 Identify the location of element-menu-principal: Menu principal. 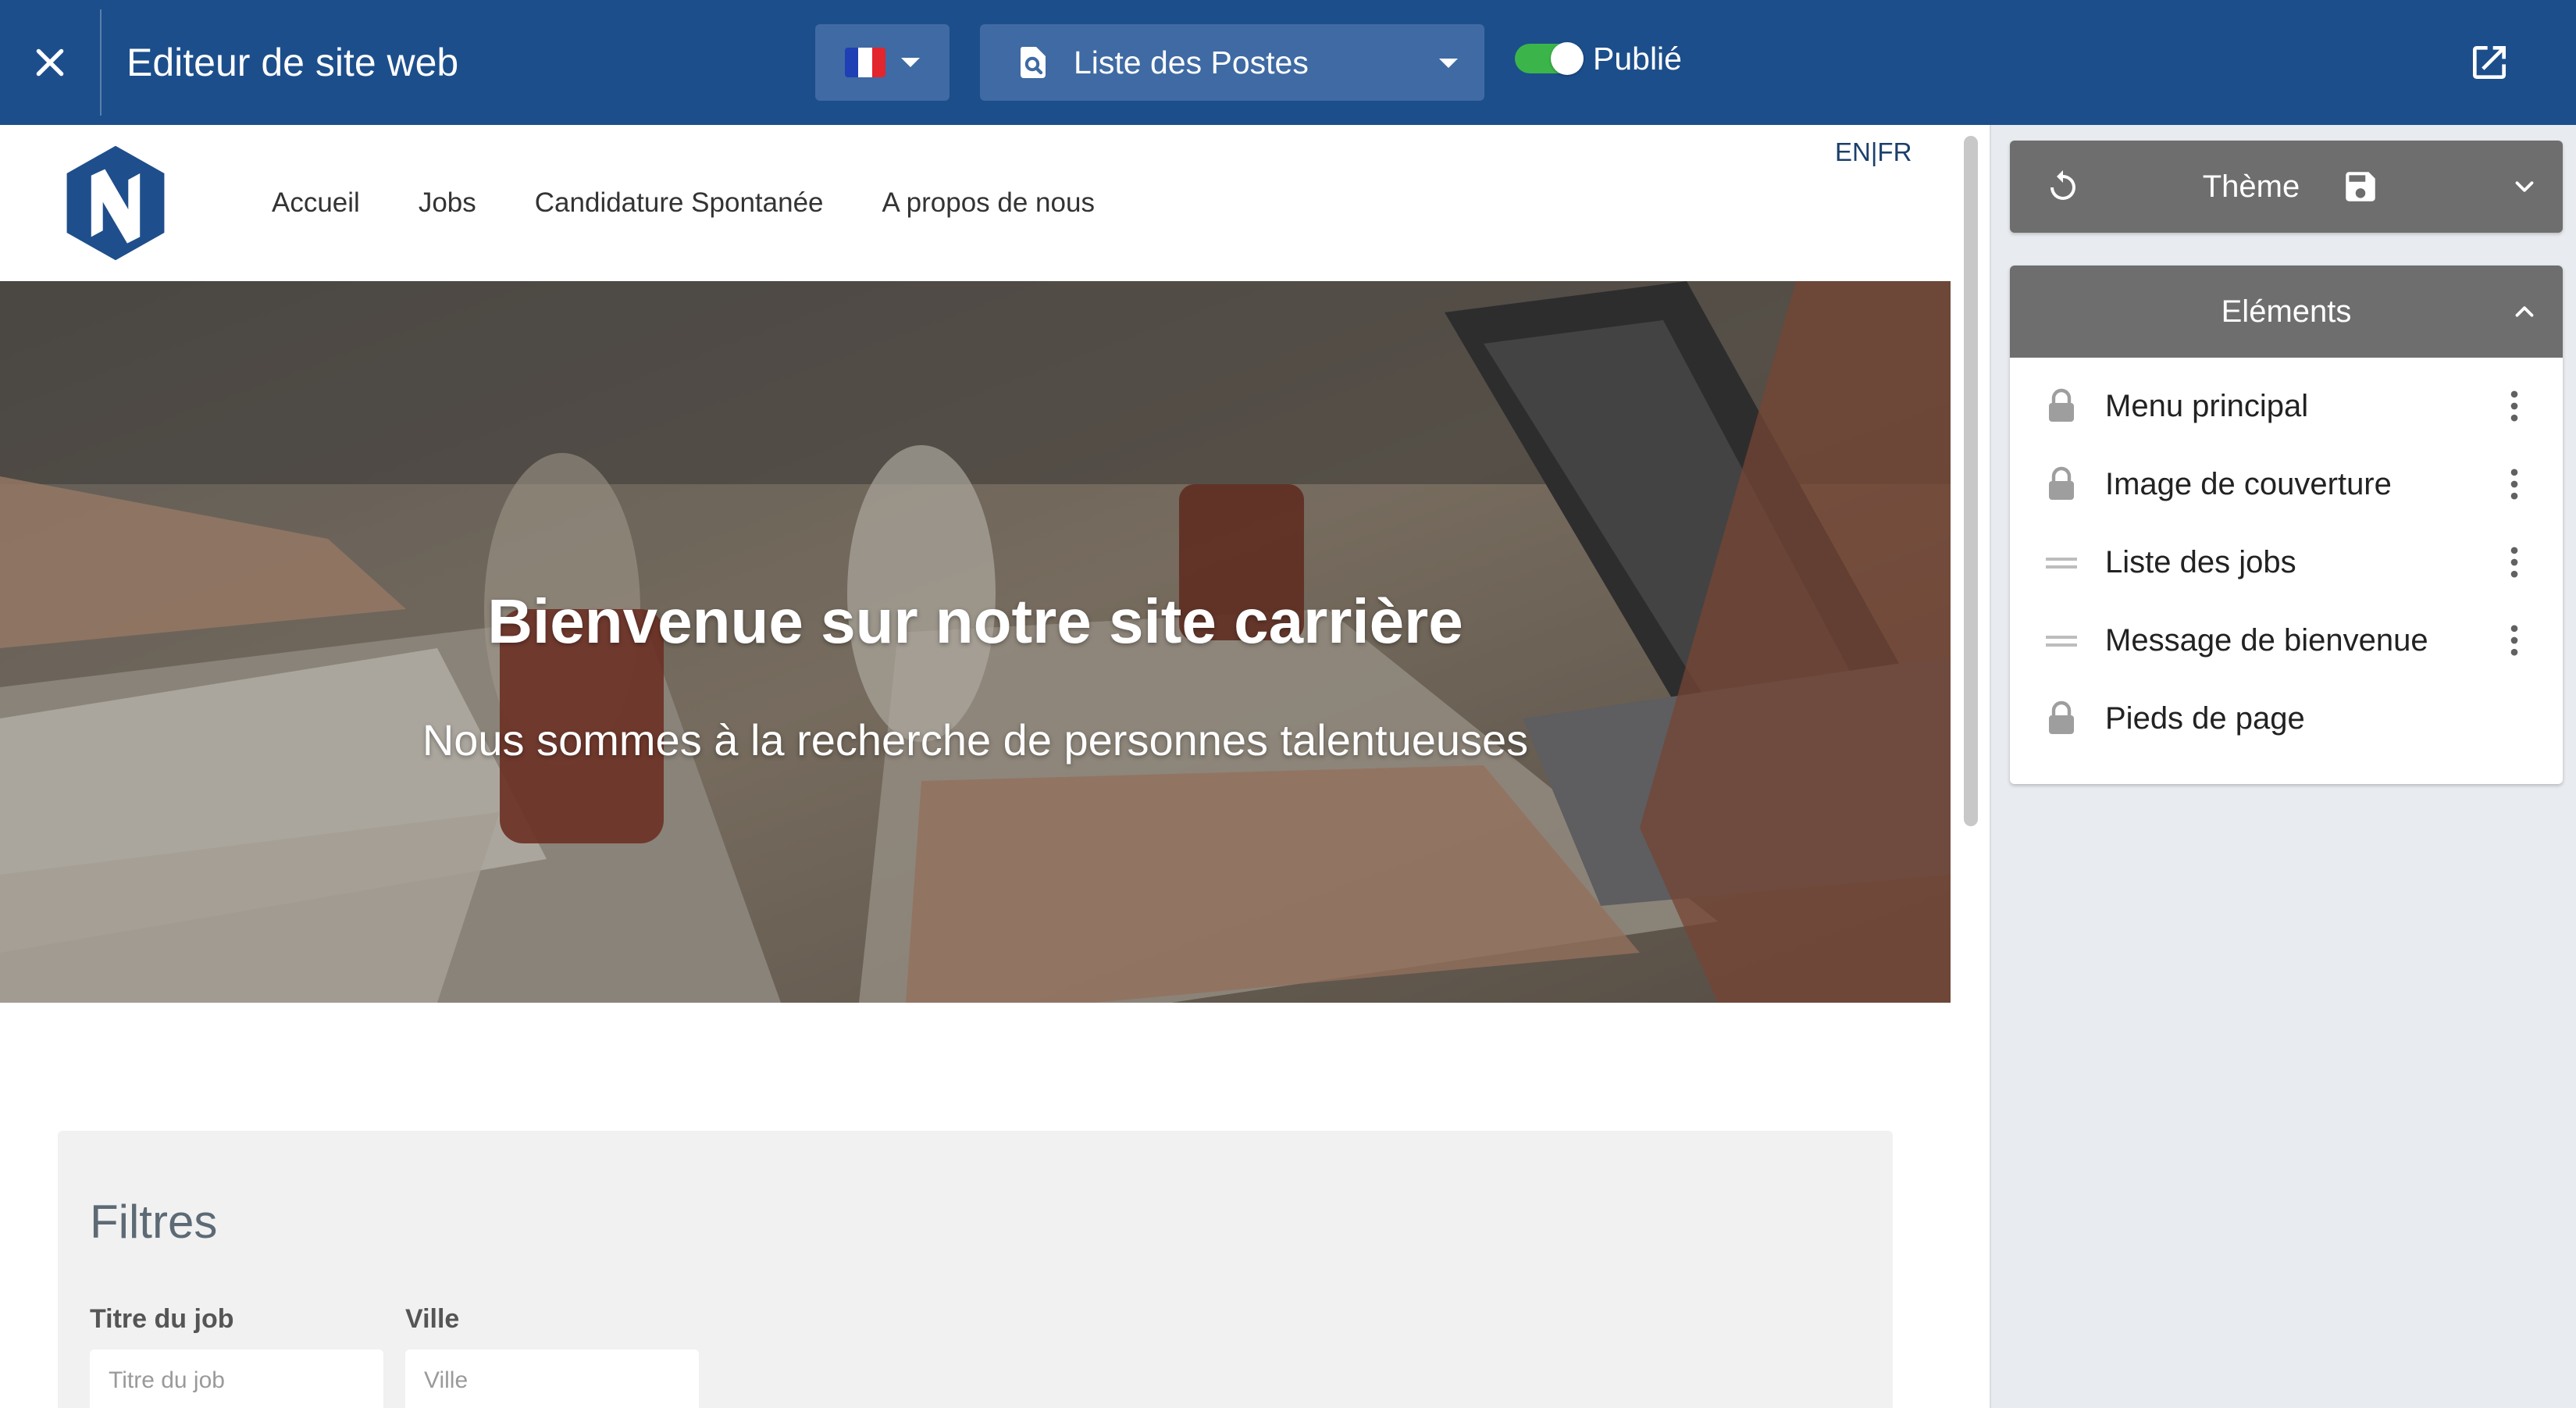
(2286, 406).